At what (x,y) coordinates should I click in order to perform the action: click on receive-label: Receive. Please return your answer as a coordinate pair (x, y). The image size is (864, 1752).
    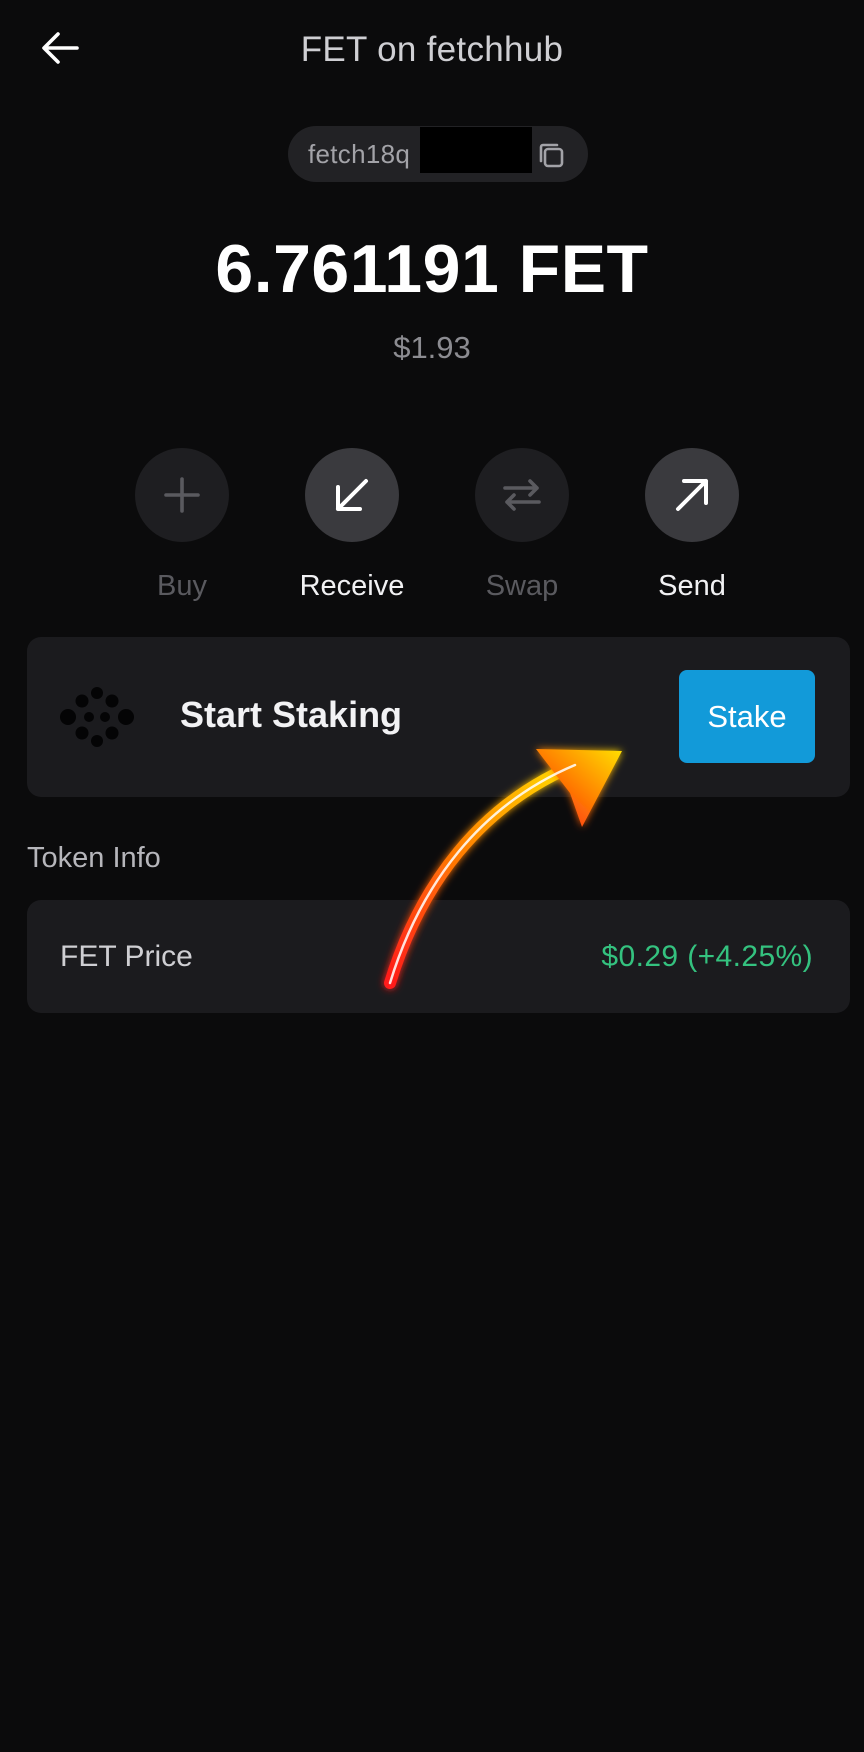
    Looking at the image, I should click on (352, 586).